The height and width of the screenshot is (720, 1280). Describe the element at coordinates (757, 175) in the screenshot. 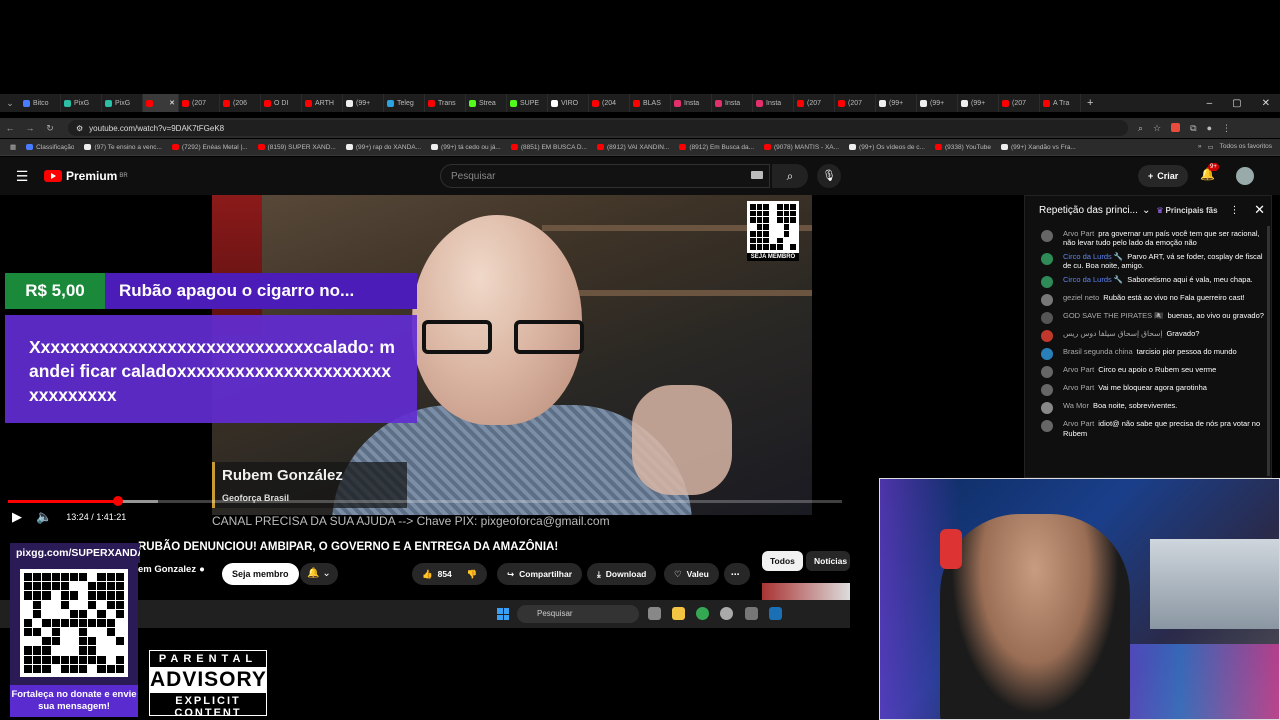

I see `keyboard-icon` at that location.